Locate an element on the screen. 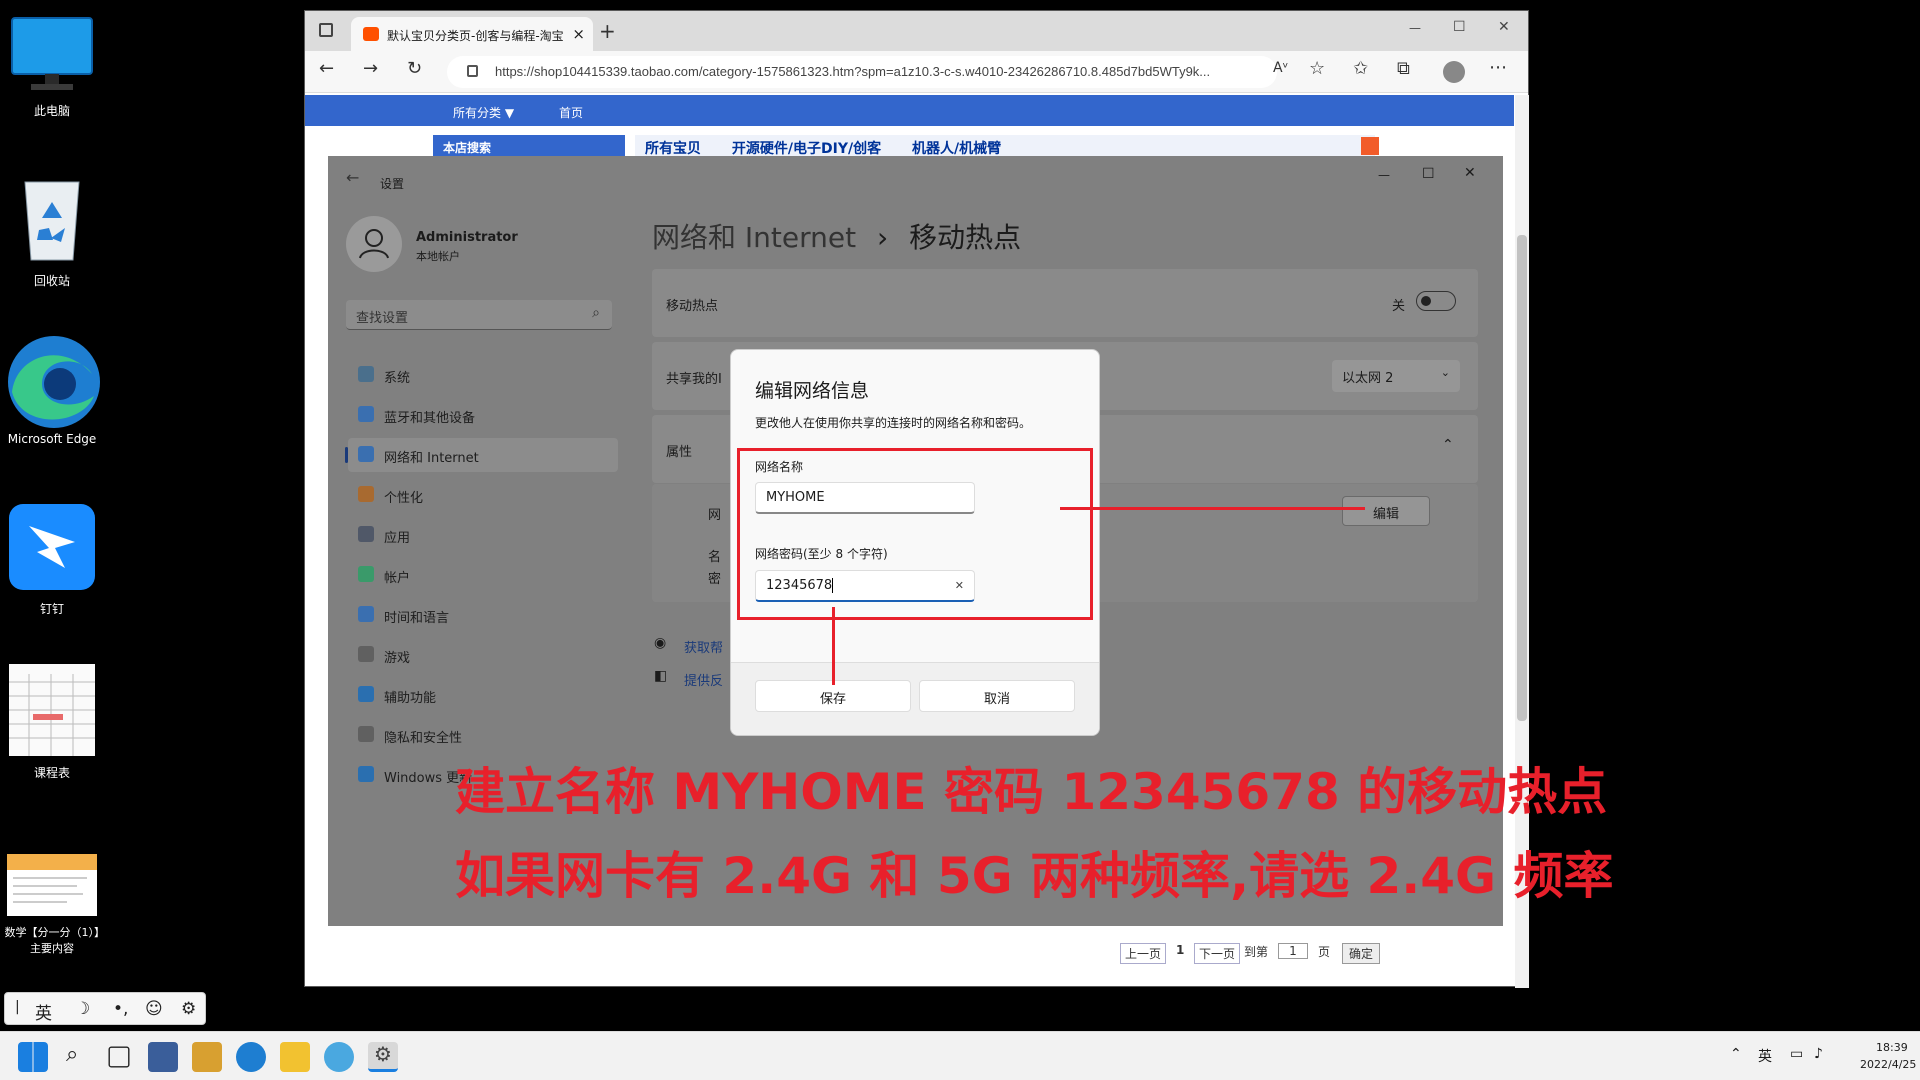  read-aloud-icon: Aᵛ is located at coordinates (1280, 68).